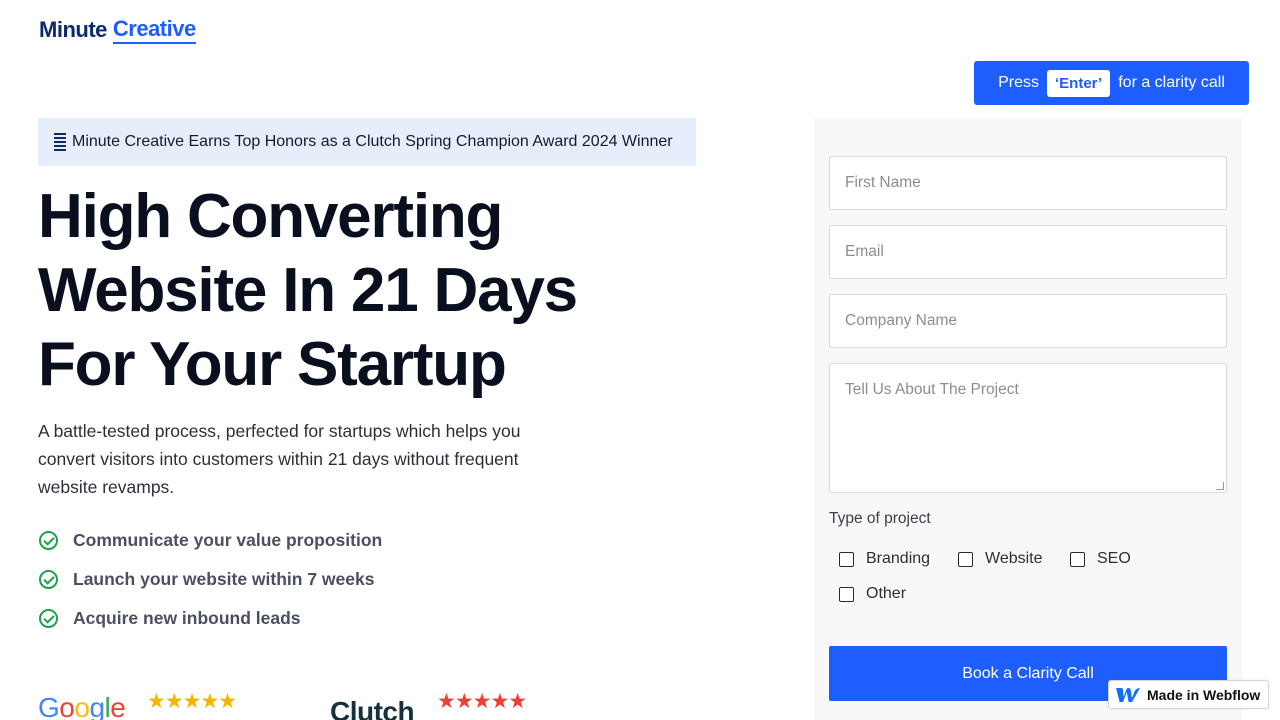 This screenshot has width=1280, height=720. I want to click on enter-key-badge: ‘Enter’, so click(1078, 83).